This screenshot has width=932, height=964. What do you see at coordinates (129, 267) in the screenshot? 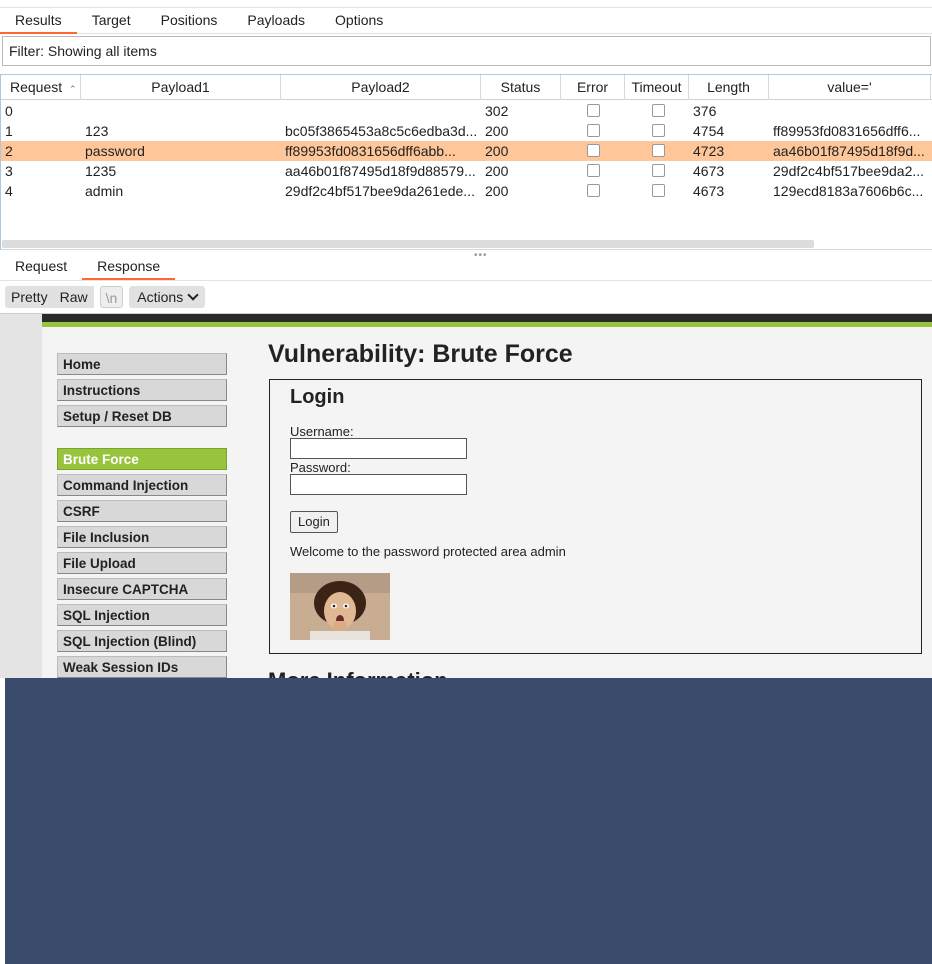
I see `tab-response: Response` at bounding box center [129, 267].